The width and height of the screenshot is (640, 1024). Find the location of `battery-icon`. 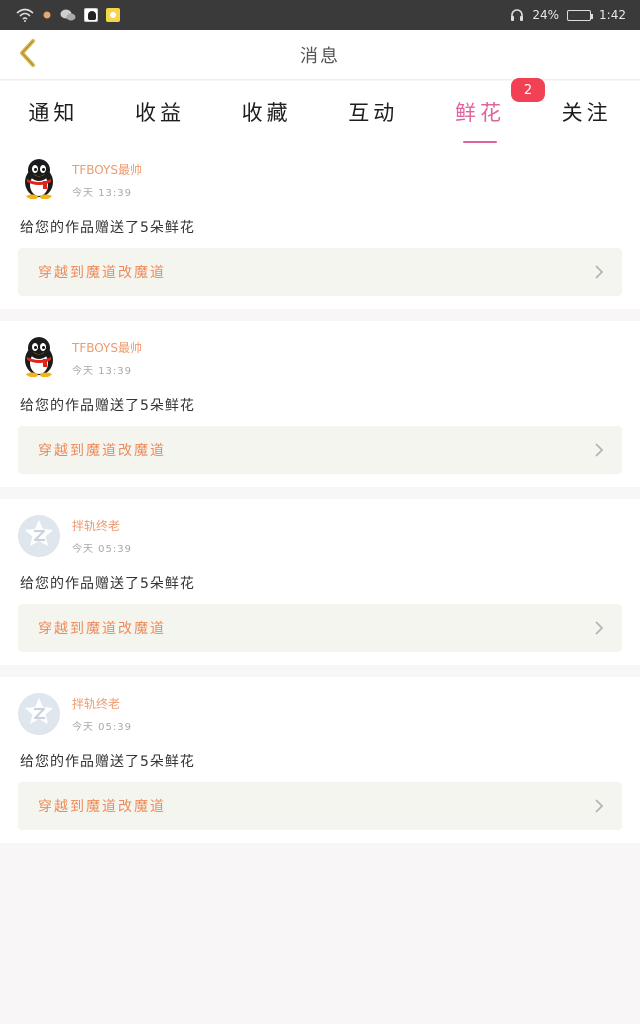

battery-icon is located at coordinates (580, 15).